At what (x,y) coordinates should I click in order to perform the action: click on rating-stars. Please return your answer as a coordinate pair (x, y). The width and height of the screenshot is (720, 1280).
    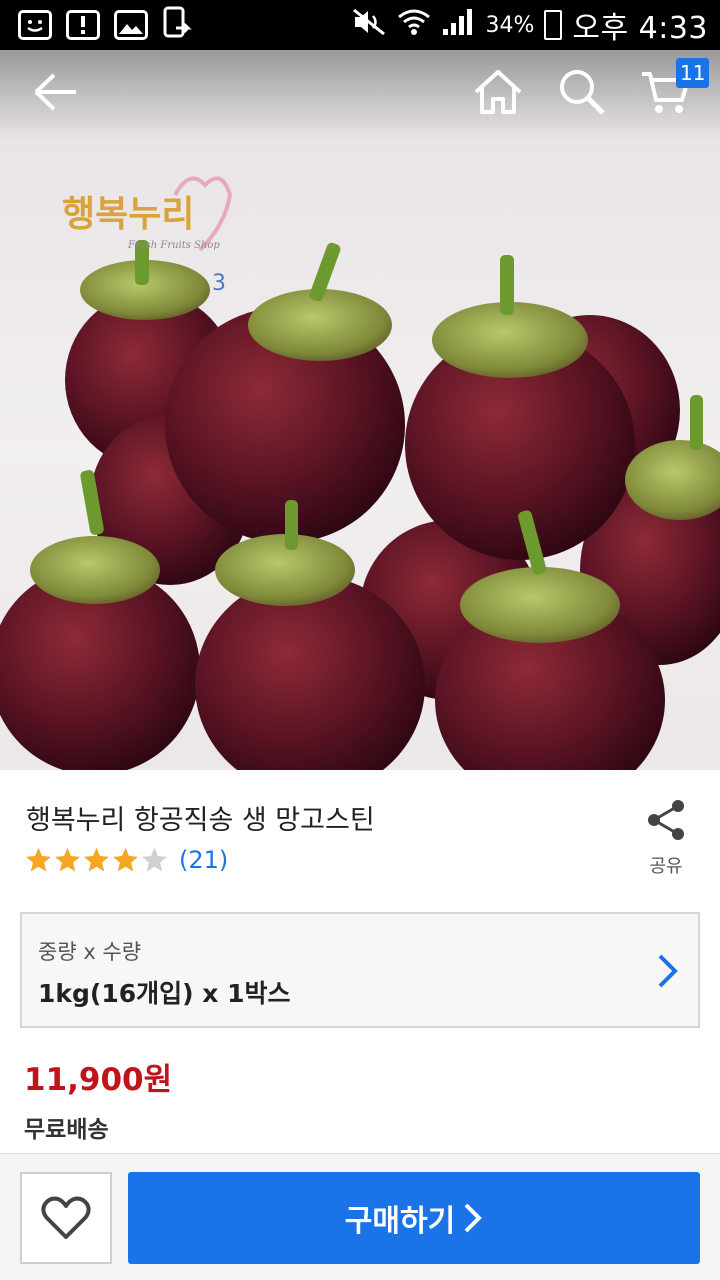
    Looking at the image, I should click on (96, 860).